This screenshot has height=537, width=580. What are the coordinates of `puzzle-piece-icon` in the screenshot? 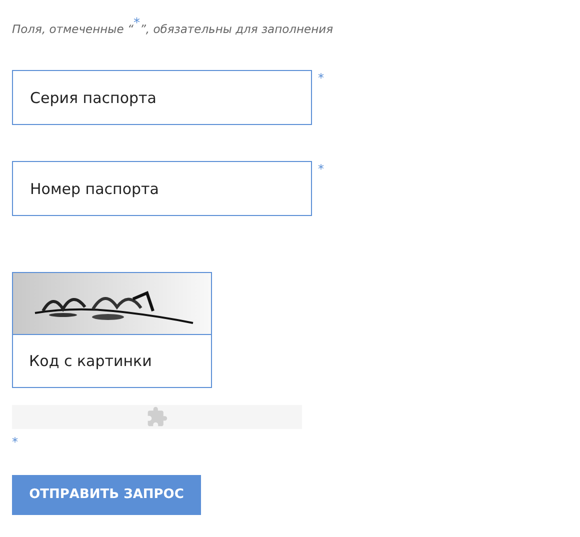 It's located at (157, 417).